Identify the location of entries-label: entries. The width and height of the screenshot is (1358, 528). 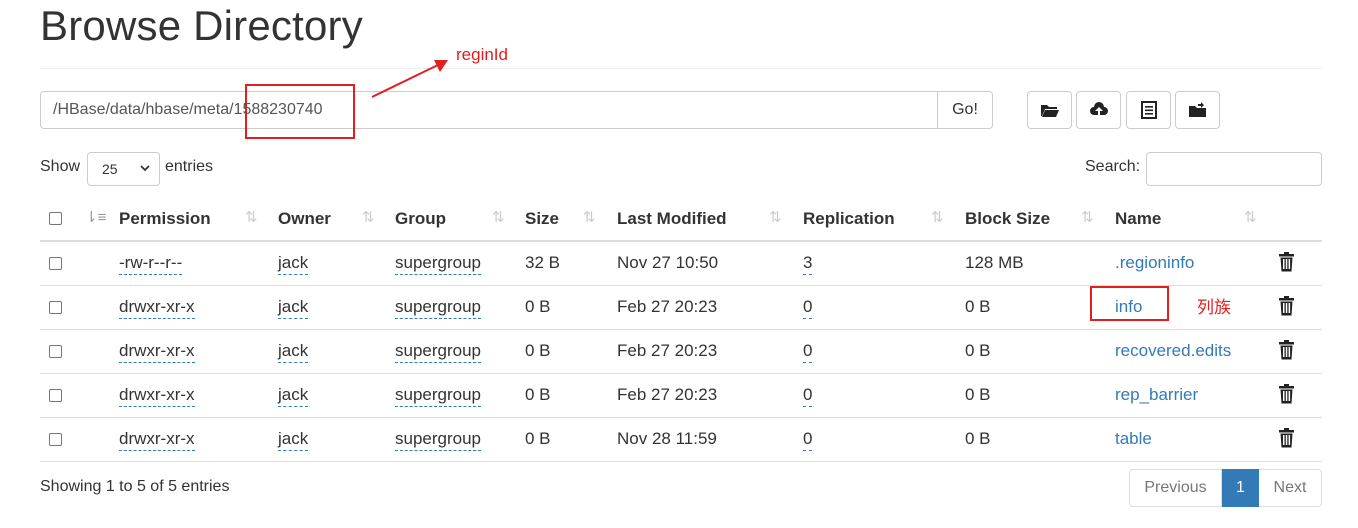
(189, 166).